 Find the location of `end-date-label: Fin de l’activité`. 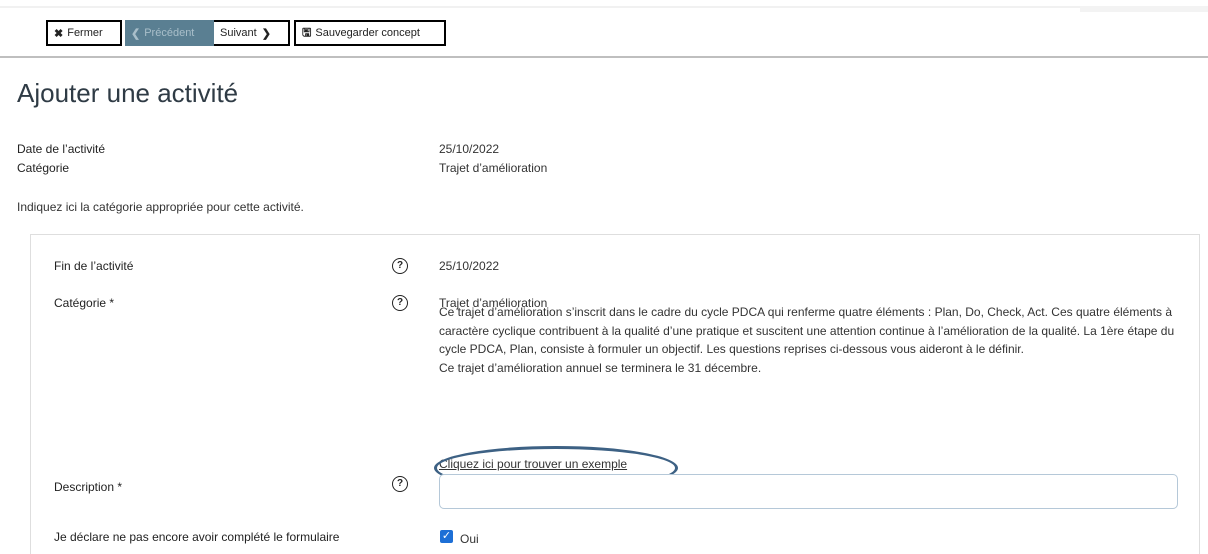

end-date-label: Fin de l’activité is located at coordinates (94, 266).